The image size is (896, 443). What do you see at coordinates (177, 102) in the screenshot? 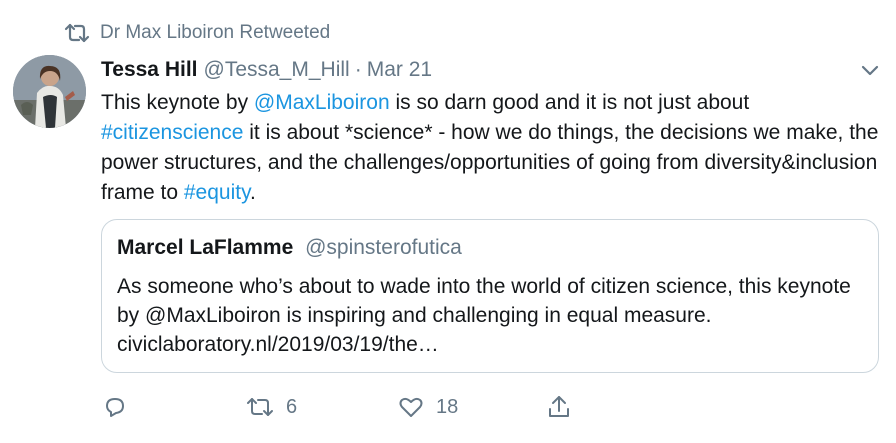
I see `tweet-text-segment: This keynote by` at bounding box center [177, 102].